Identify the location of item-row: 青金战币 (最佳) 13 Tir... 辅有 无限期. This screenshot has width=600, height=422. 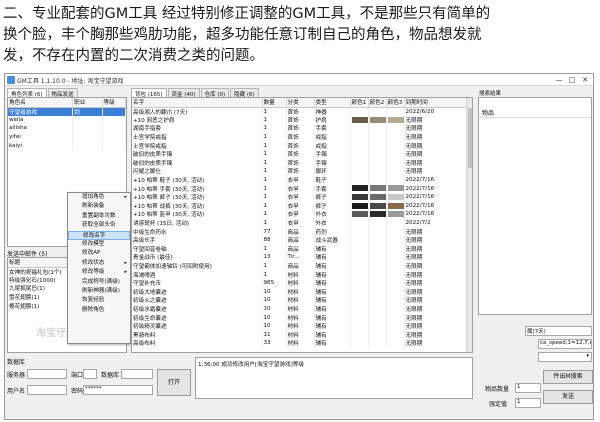
(299, 257).